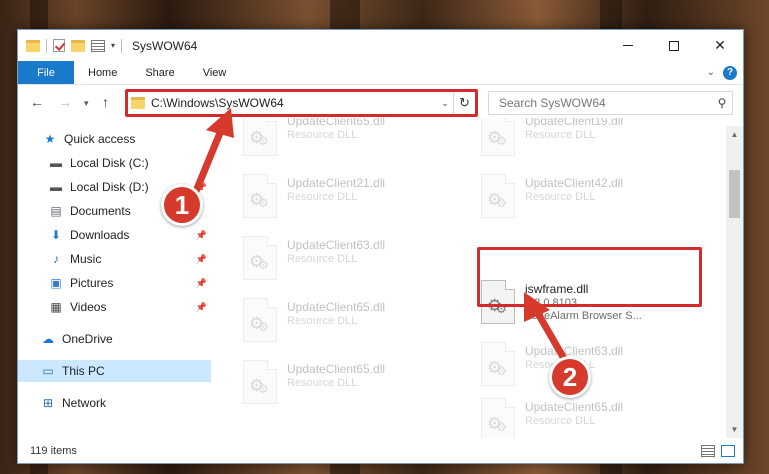 This screenshot has height=474, width=769. I want to click on tab-view: View, so click(215, 72).